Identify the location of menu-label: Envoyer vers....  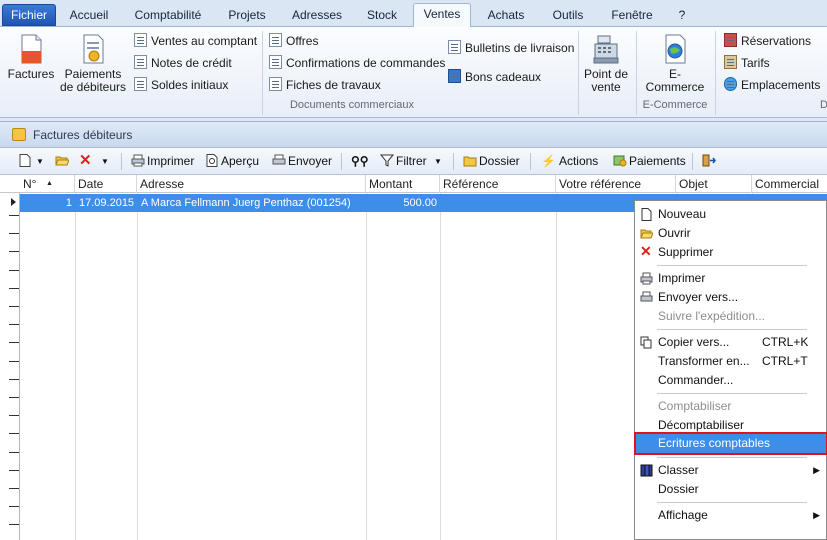
(698, 297).